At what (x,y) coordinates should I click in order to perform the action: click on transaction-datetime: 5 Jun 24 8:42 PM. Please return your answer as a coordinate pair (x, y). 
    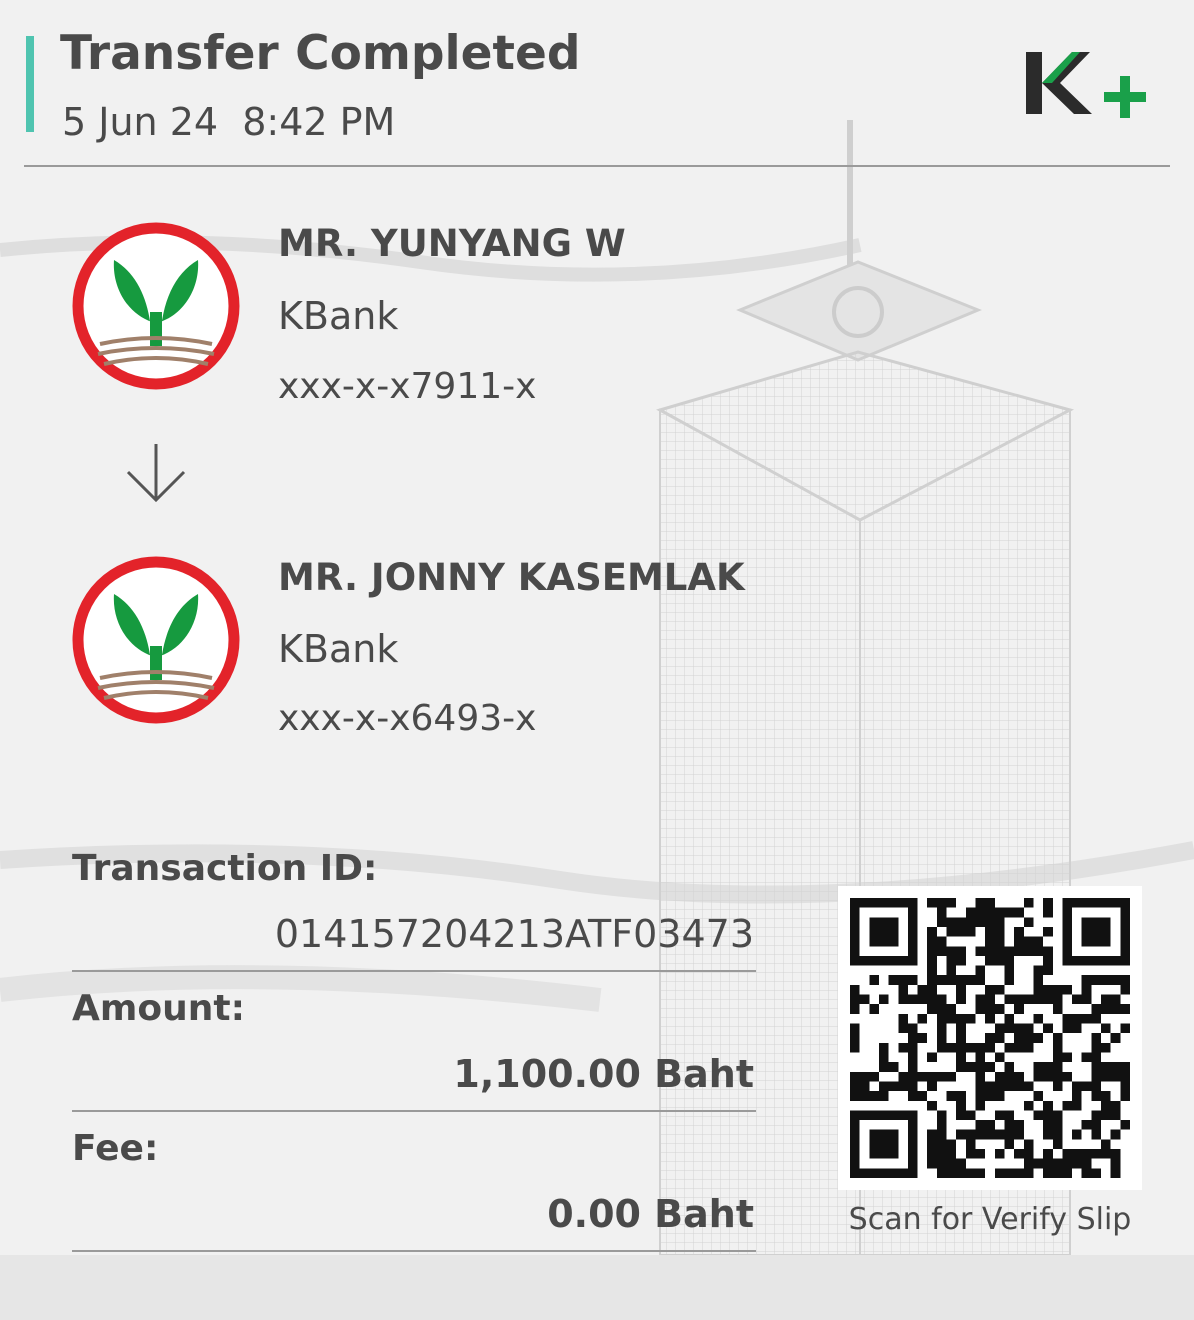
    Looking at the image, I should click on (229, 122).